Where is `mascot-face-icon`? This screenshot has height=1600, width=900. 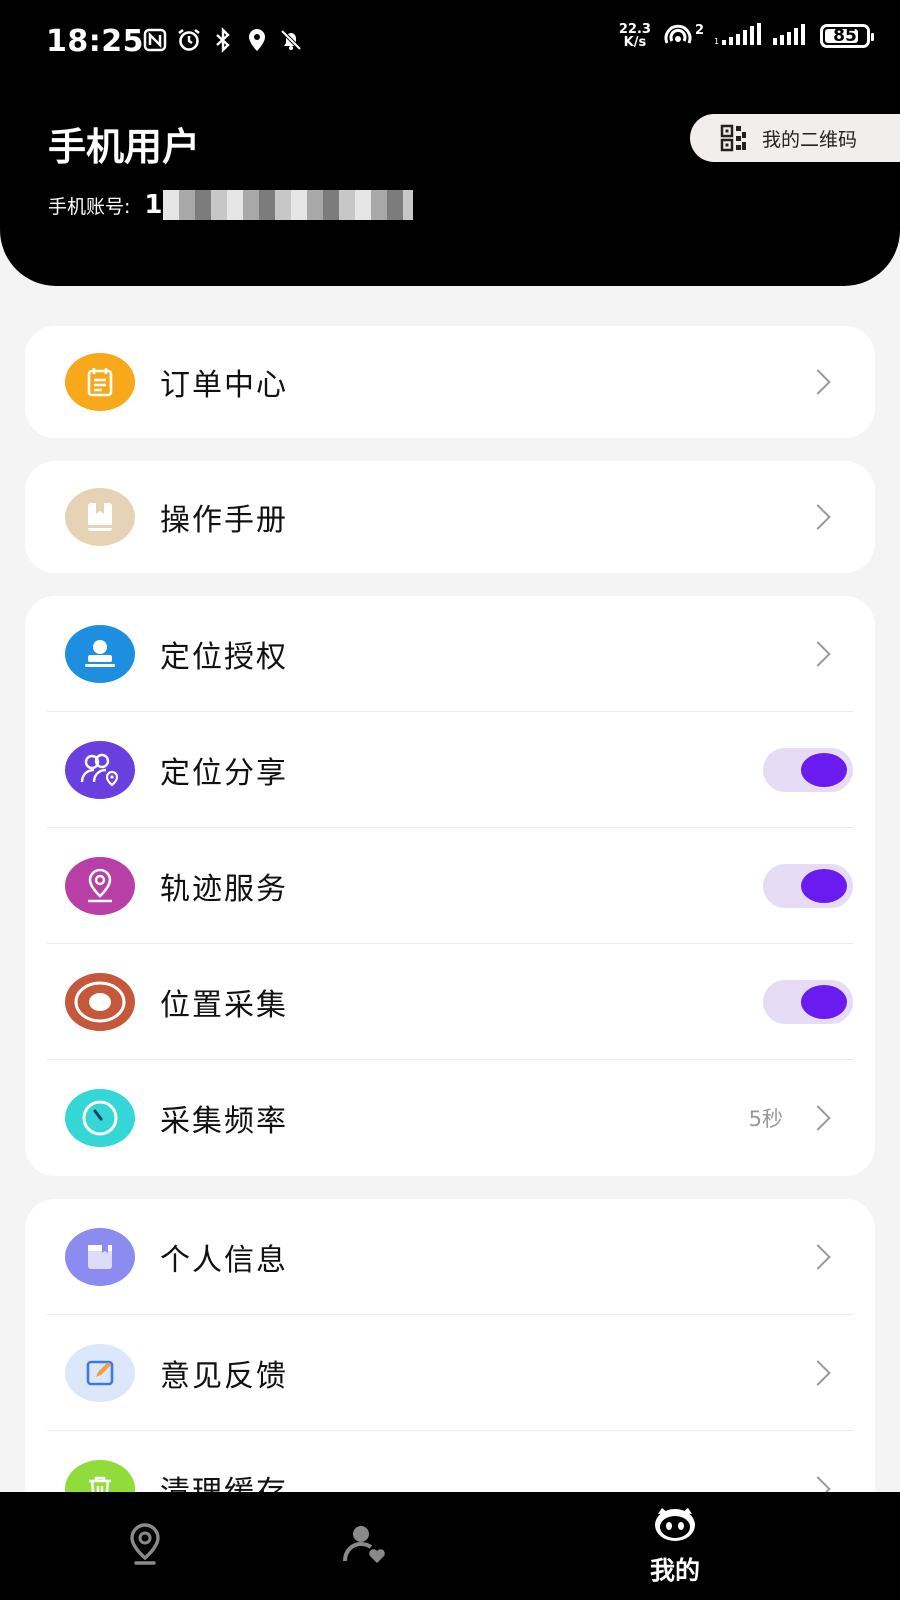 mascot-face-icon is located at coordinates (675, 1526).